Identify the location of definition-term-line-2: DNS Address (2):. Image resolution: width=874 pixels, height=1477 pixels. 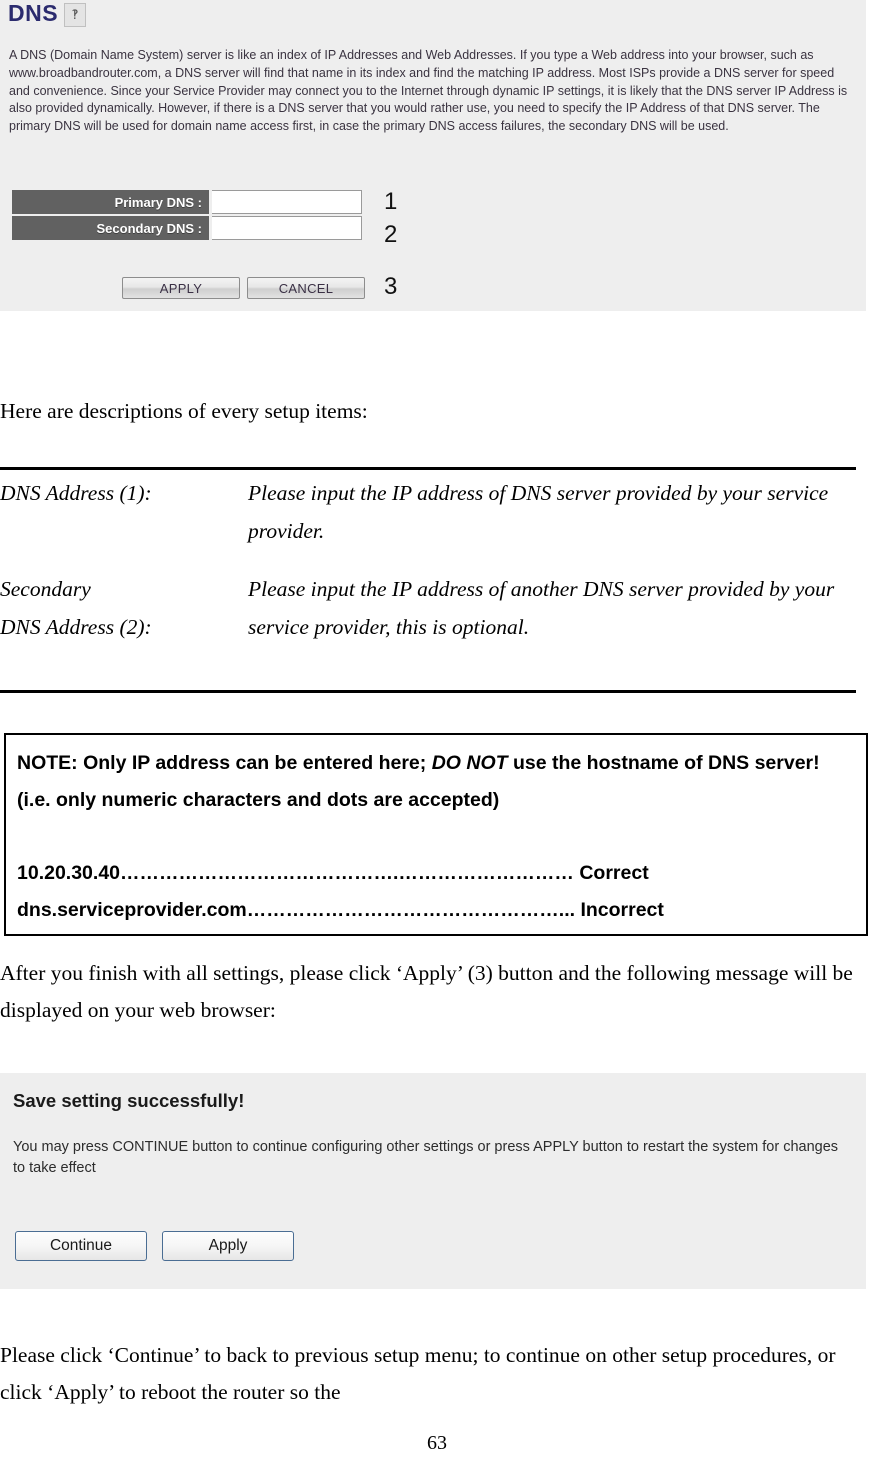
(76, 627).